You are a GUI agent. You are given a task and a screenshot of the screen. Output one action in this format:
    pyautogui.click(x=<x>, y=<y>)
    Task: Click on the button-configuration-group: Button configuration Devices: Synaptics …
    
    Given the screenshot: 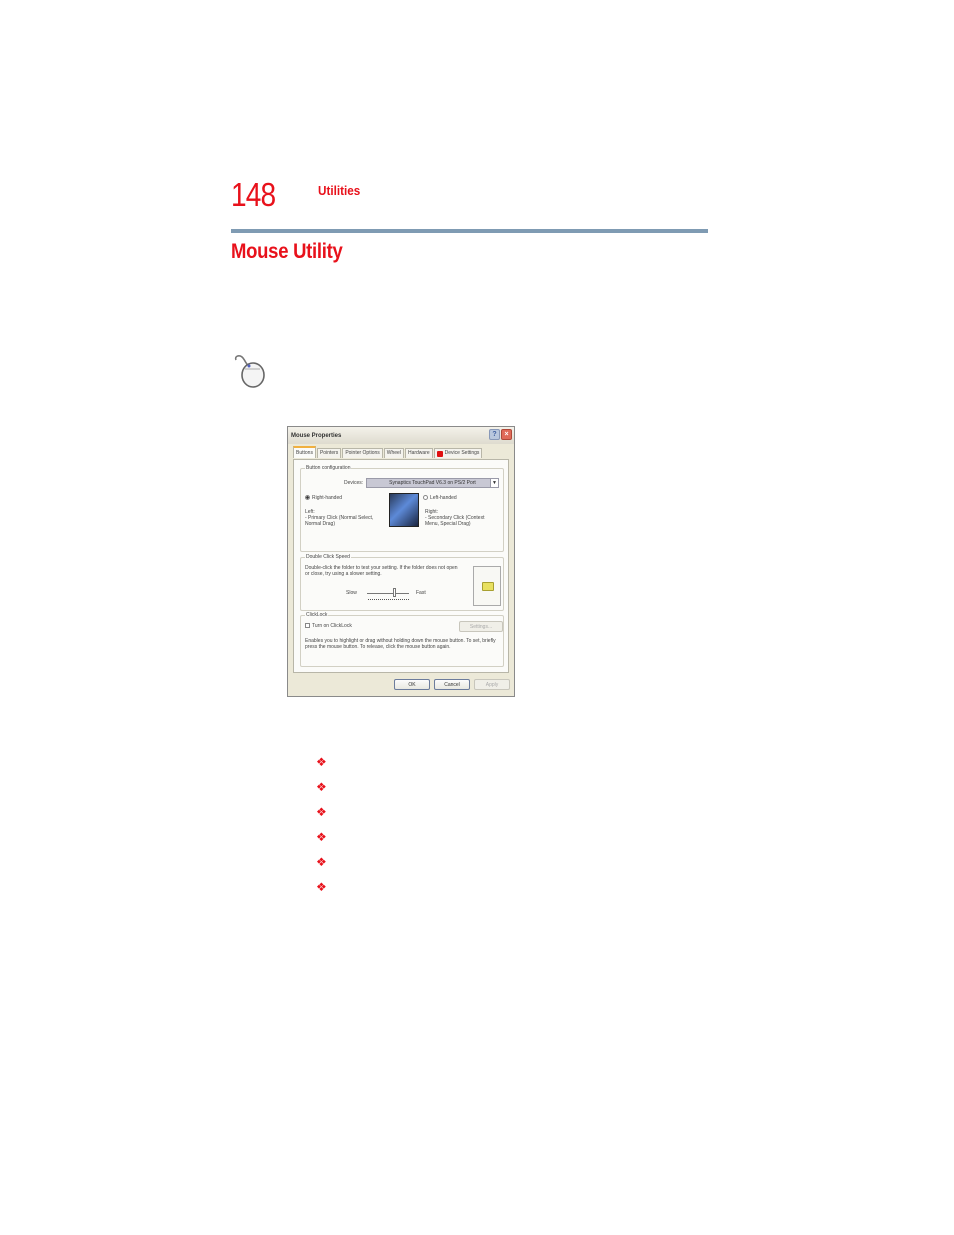 What is the action you would take?
    pyautogui.click(x=402, y=508)
    